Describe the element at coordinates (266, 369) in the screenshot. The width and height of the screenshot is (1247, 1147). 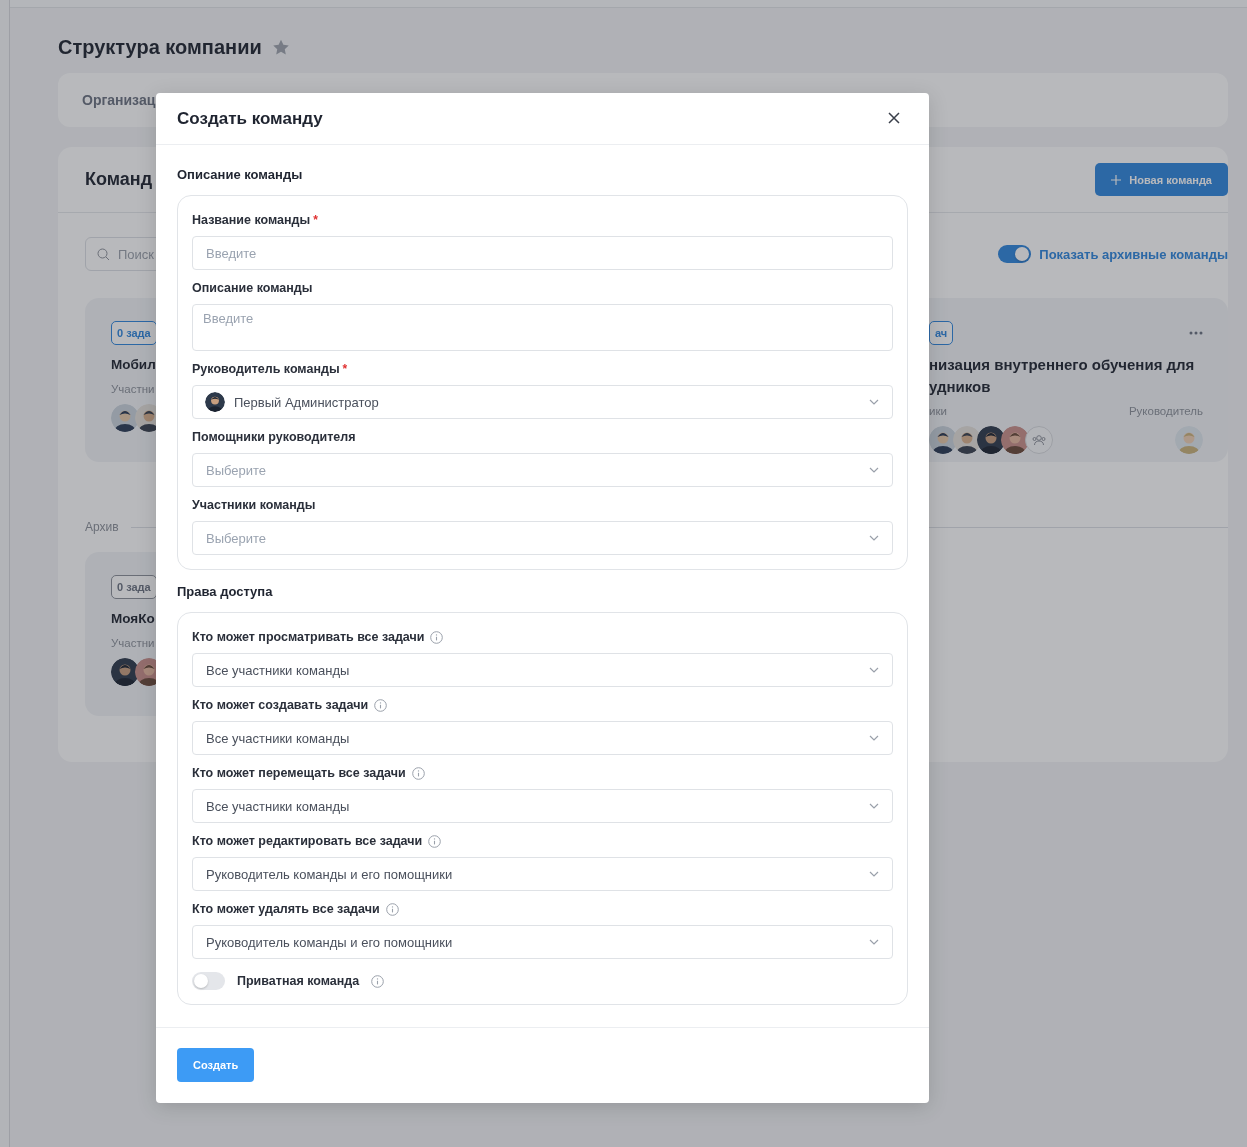
I see `field-label: Руководитель команды` at that location.